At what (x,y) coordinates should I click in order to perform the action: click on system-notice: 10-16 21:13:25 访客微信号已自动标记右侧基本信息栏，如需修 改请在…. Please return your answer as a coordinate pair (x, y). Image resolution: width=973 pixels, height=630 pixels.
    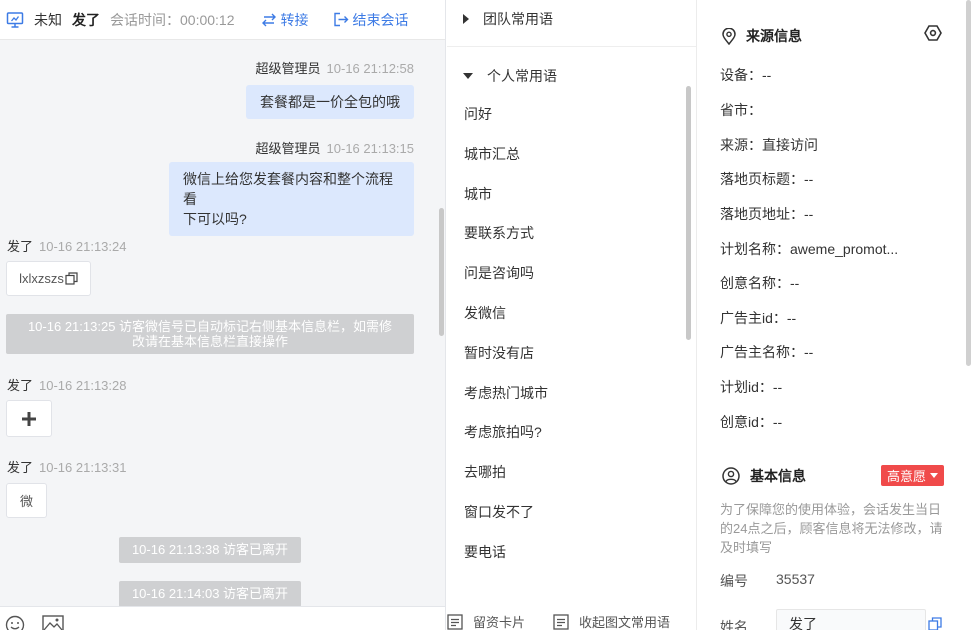
    Looking at the image, I should click on (210, 334).